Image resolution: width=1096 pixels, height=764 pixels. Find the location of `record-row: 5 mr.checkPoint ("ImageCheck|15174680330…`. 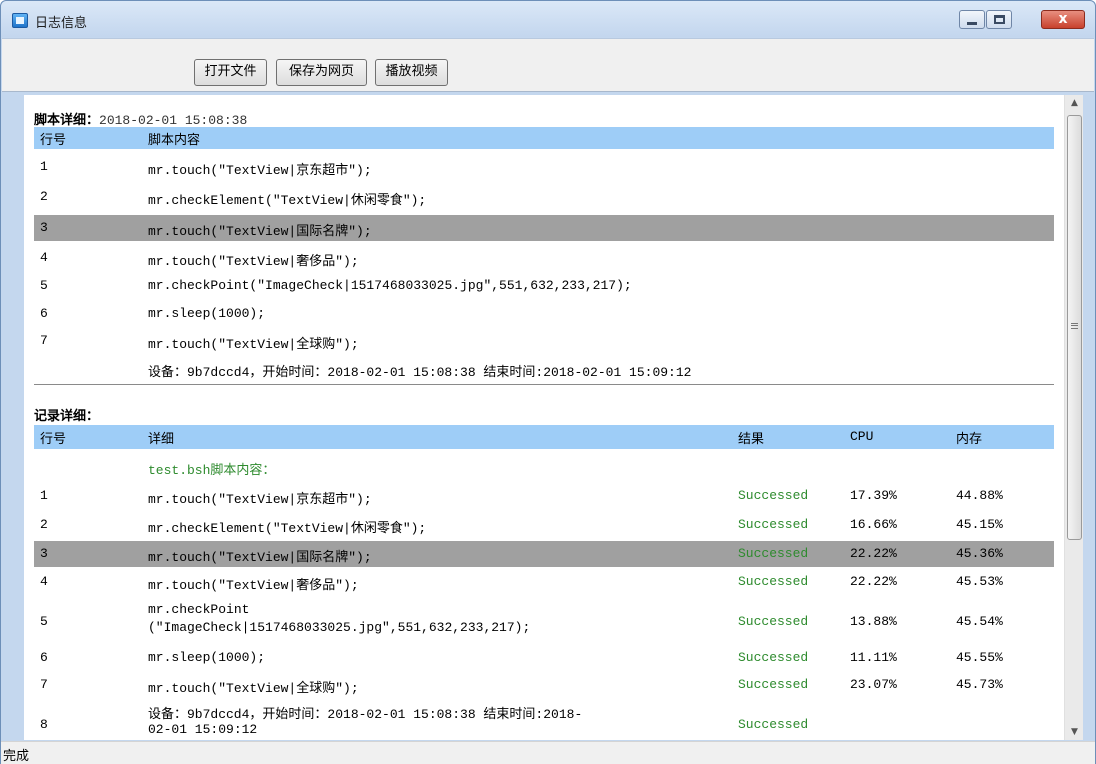

record-row: 5 mr.checkPoint ("ImageCheck|15174680330… is located at coordinates (544, 623).